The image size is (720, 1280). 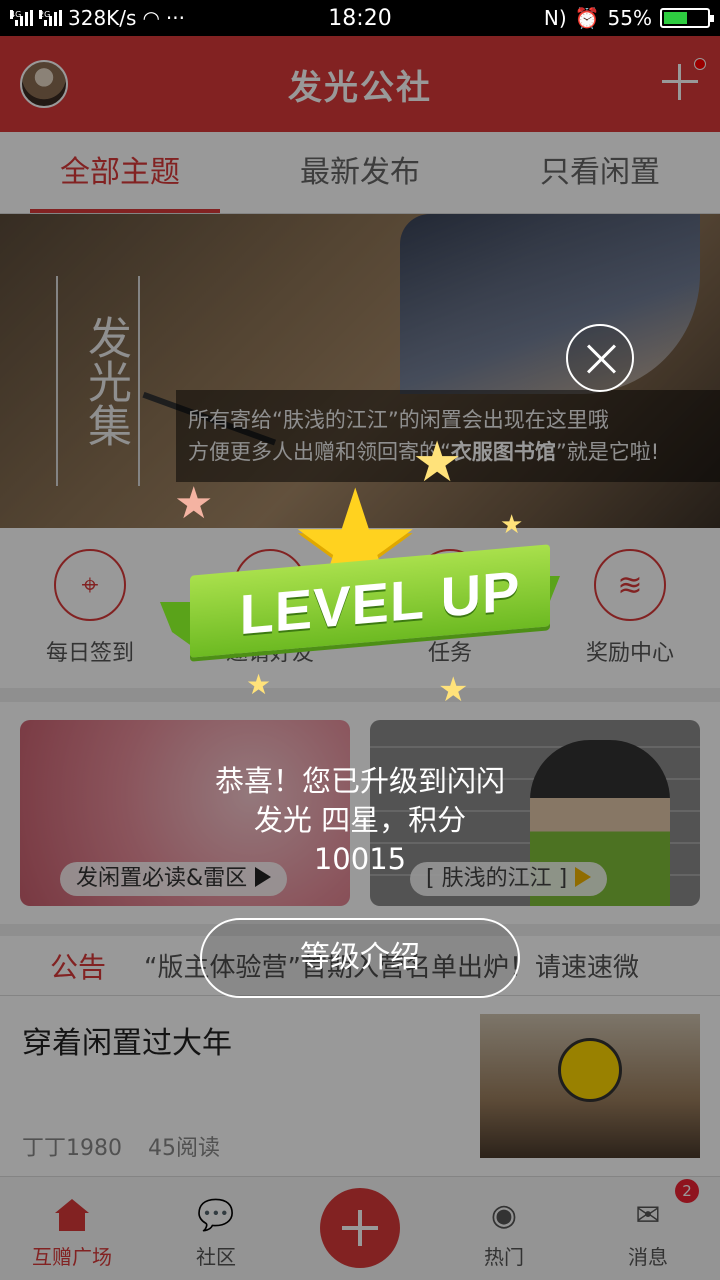 What do you see at coordinates (151, 18) in the screenshot?
I see `wifi-icon: ◠` at bounding box center [151, 18].